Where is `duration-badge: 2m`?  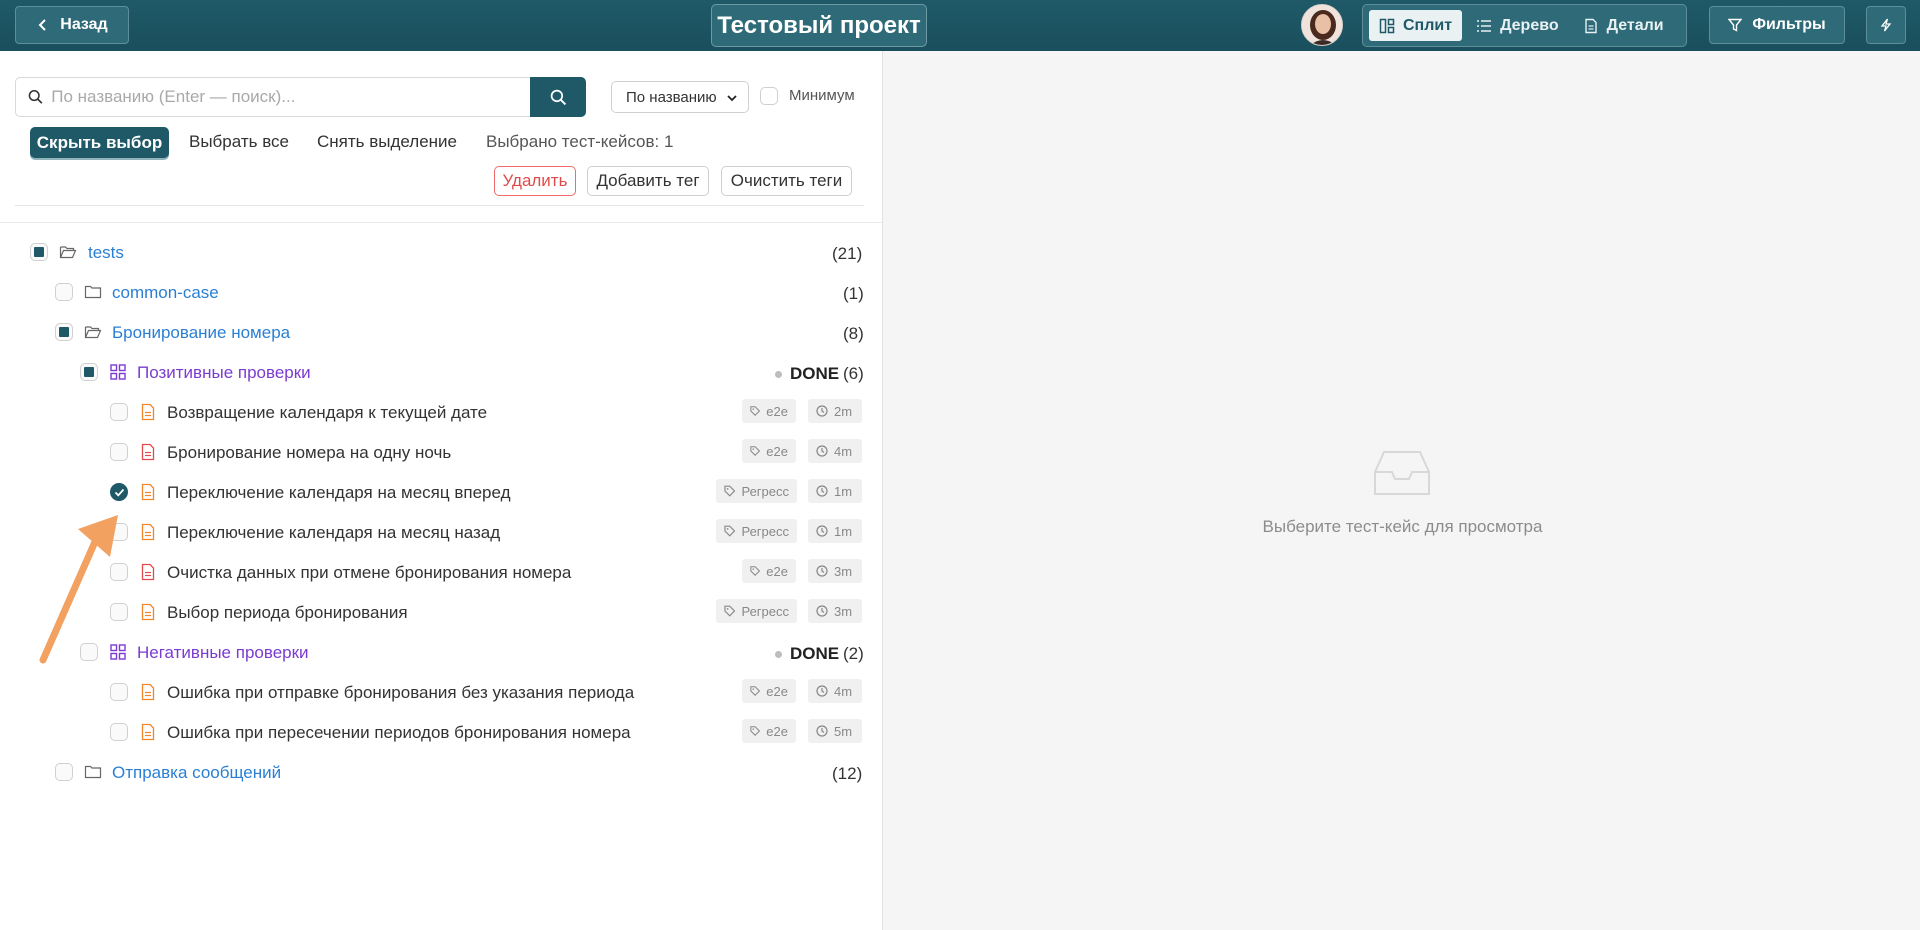 duration-badge: 2m is located at coordinates (835, 411).